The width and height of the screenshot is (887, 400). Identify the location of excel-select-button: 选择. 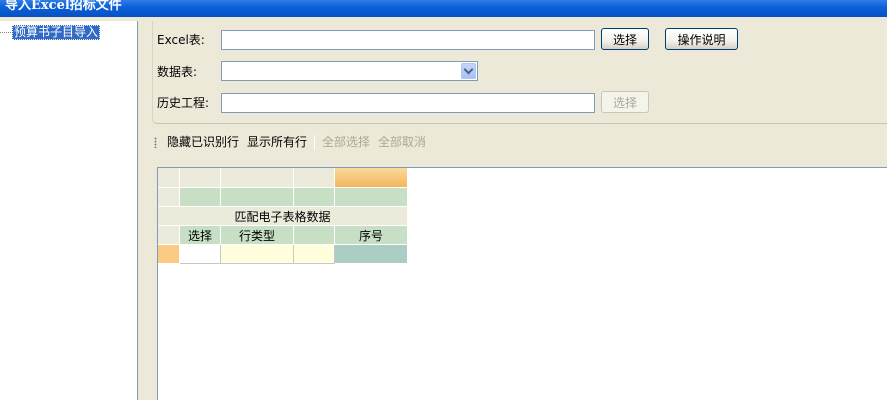
(625, 39).